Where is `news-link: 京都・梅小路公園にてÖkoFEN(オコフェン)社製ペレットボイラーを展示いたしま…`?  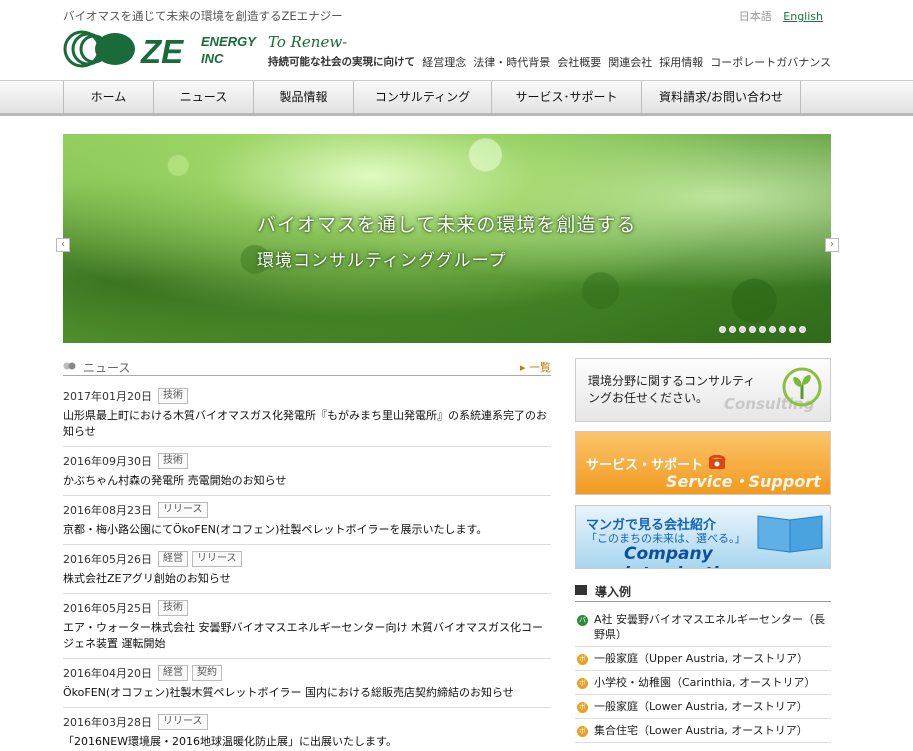
news-link: 京都・梅小路公園にてÖkoFEN(オコフェン)社製ペレットボイラーを展示いたしま… is located at coordinates (307, 530).